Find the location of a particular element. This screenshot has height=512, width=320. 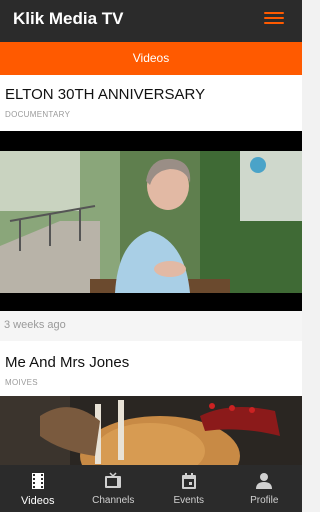

calendar-icon is located at coordinates (188, 481).